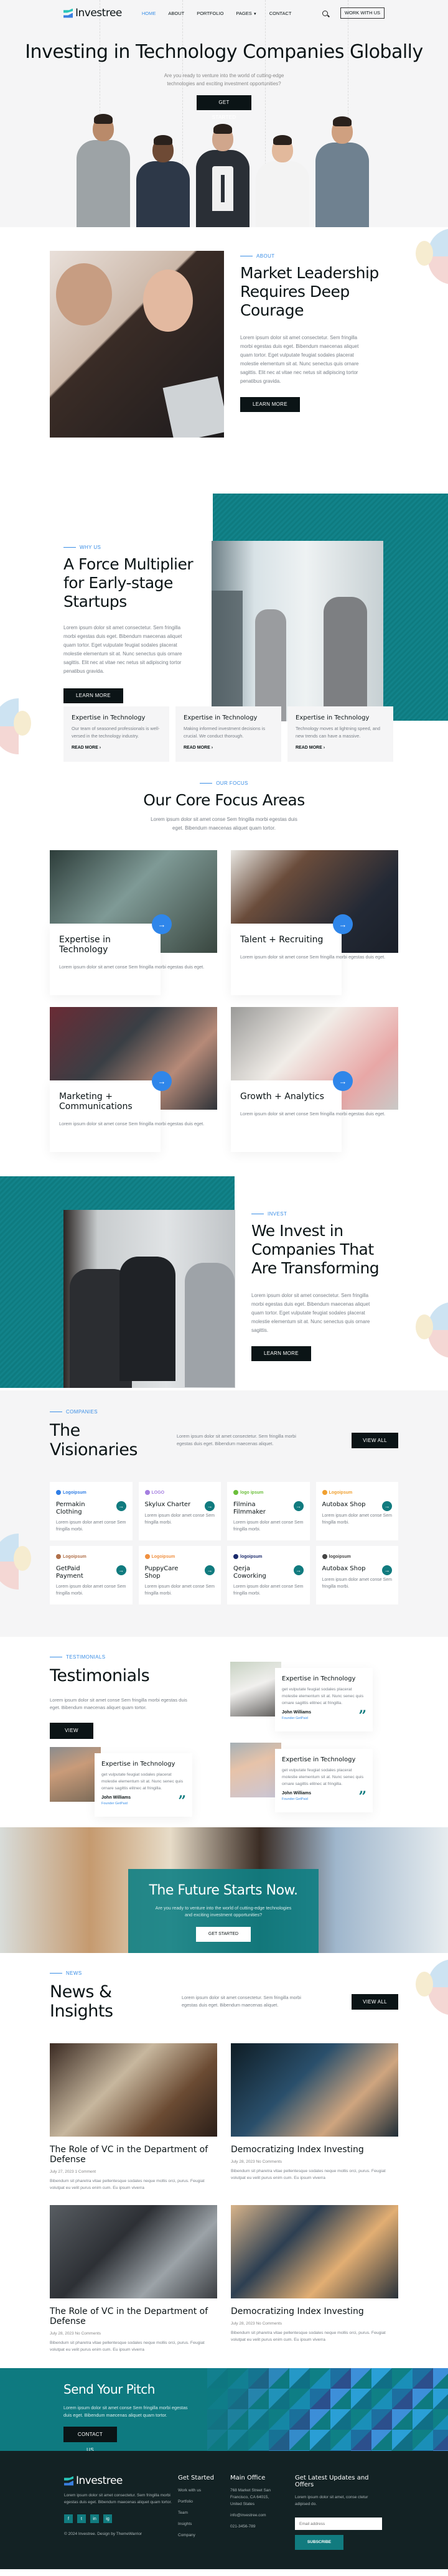  Describe the element at coordinates (338, 2523) in the screenshot. I see `email-input` at that location.